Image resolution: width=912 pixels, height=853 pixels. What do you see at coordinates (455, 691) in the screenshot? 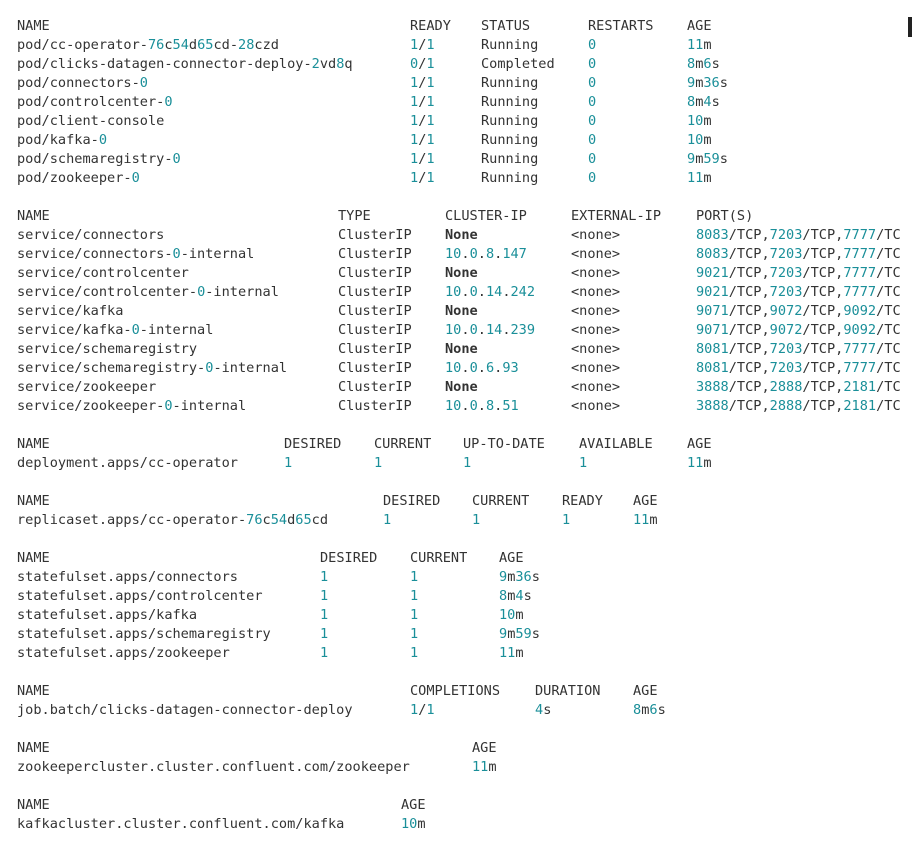
I see `column-header: COMPLETIONS` at bounding box center [455, 691].